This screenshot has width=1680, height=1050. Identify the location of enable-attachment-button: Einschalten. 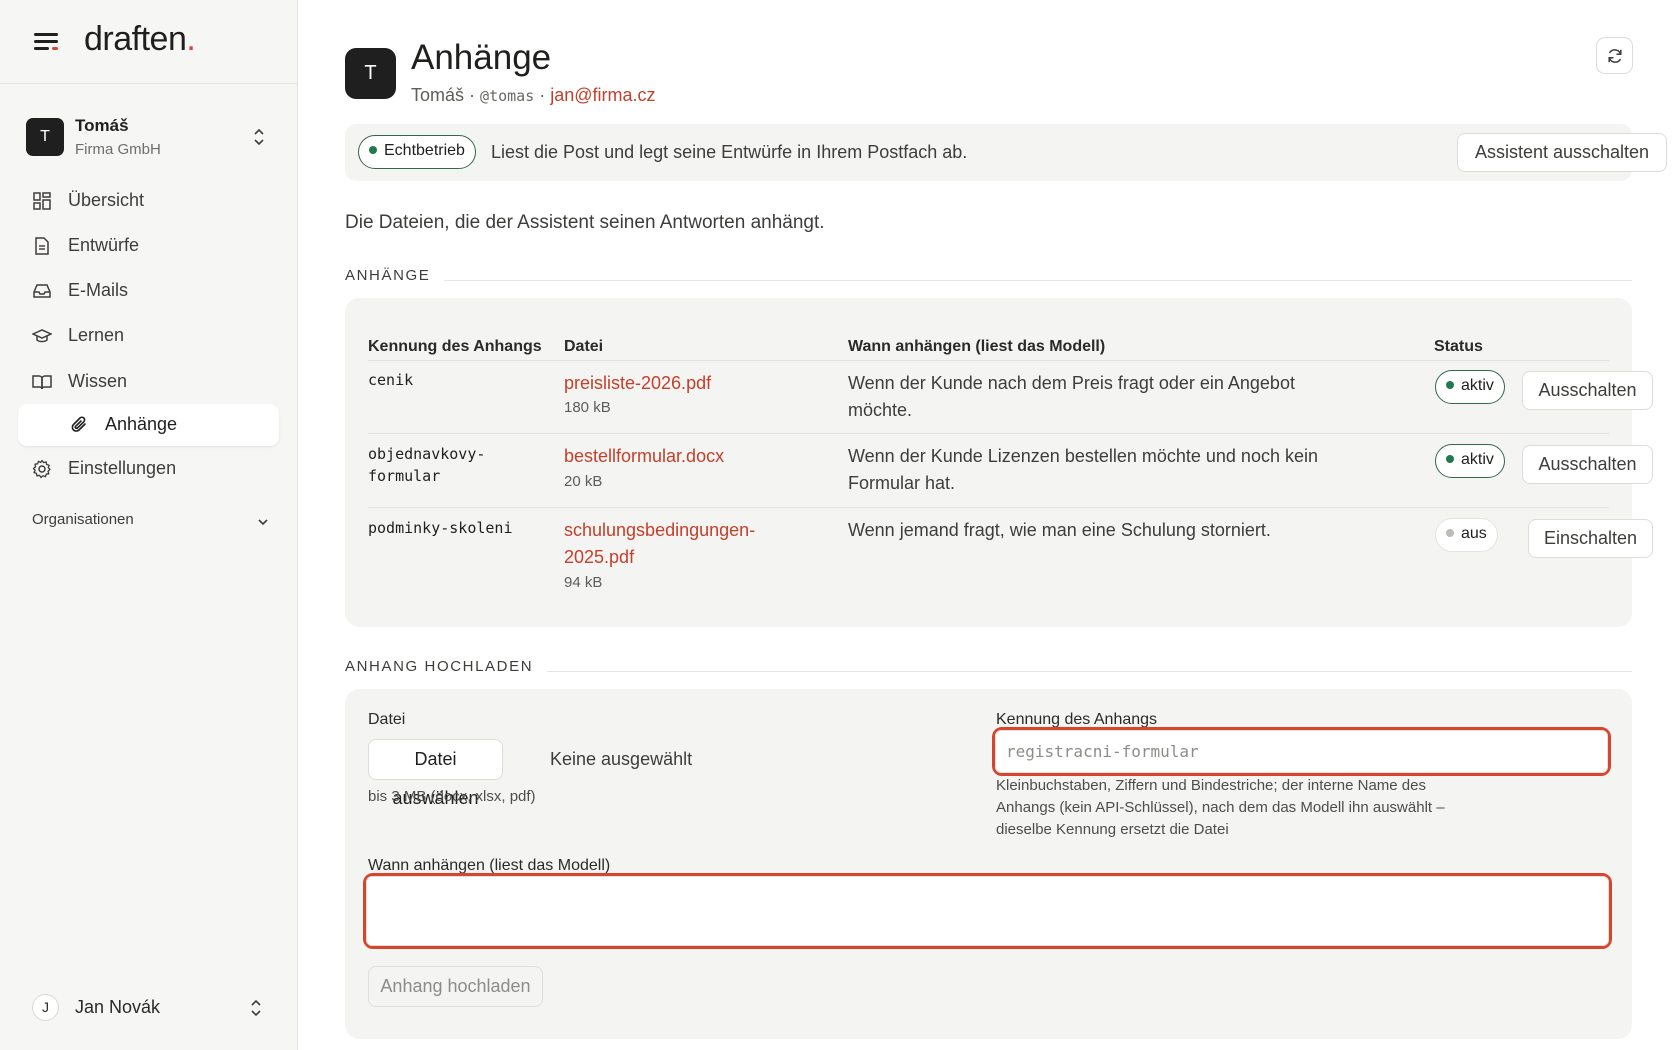
(1590, 538).